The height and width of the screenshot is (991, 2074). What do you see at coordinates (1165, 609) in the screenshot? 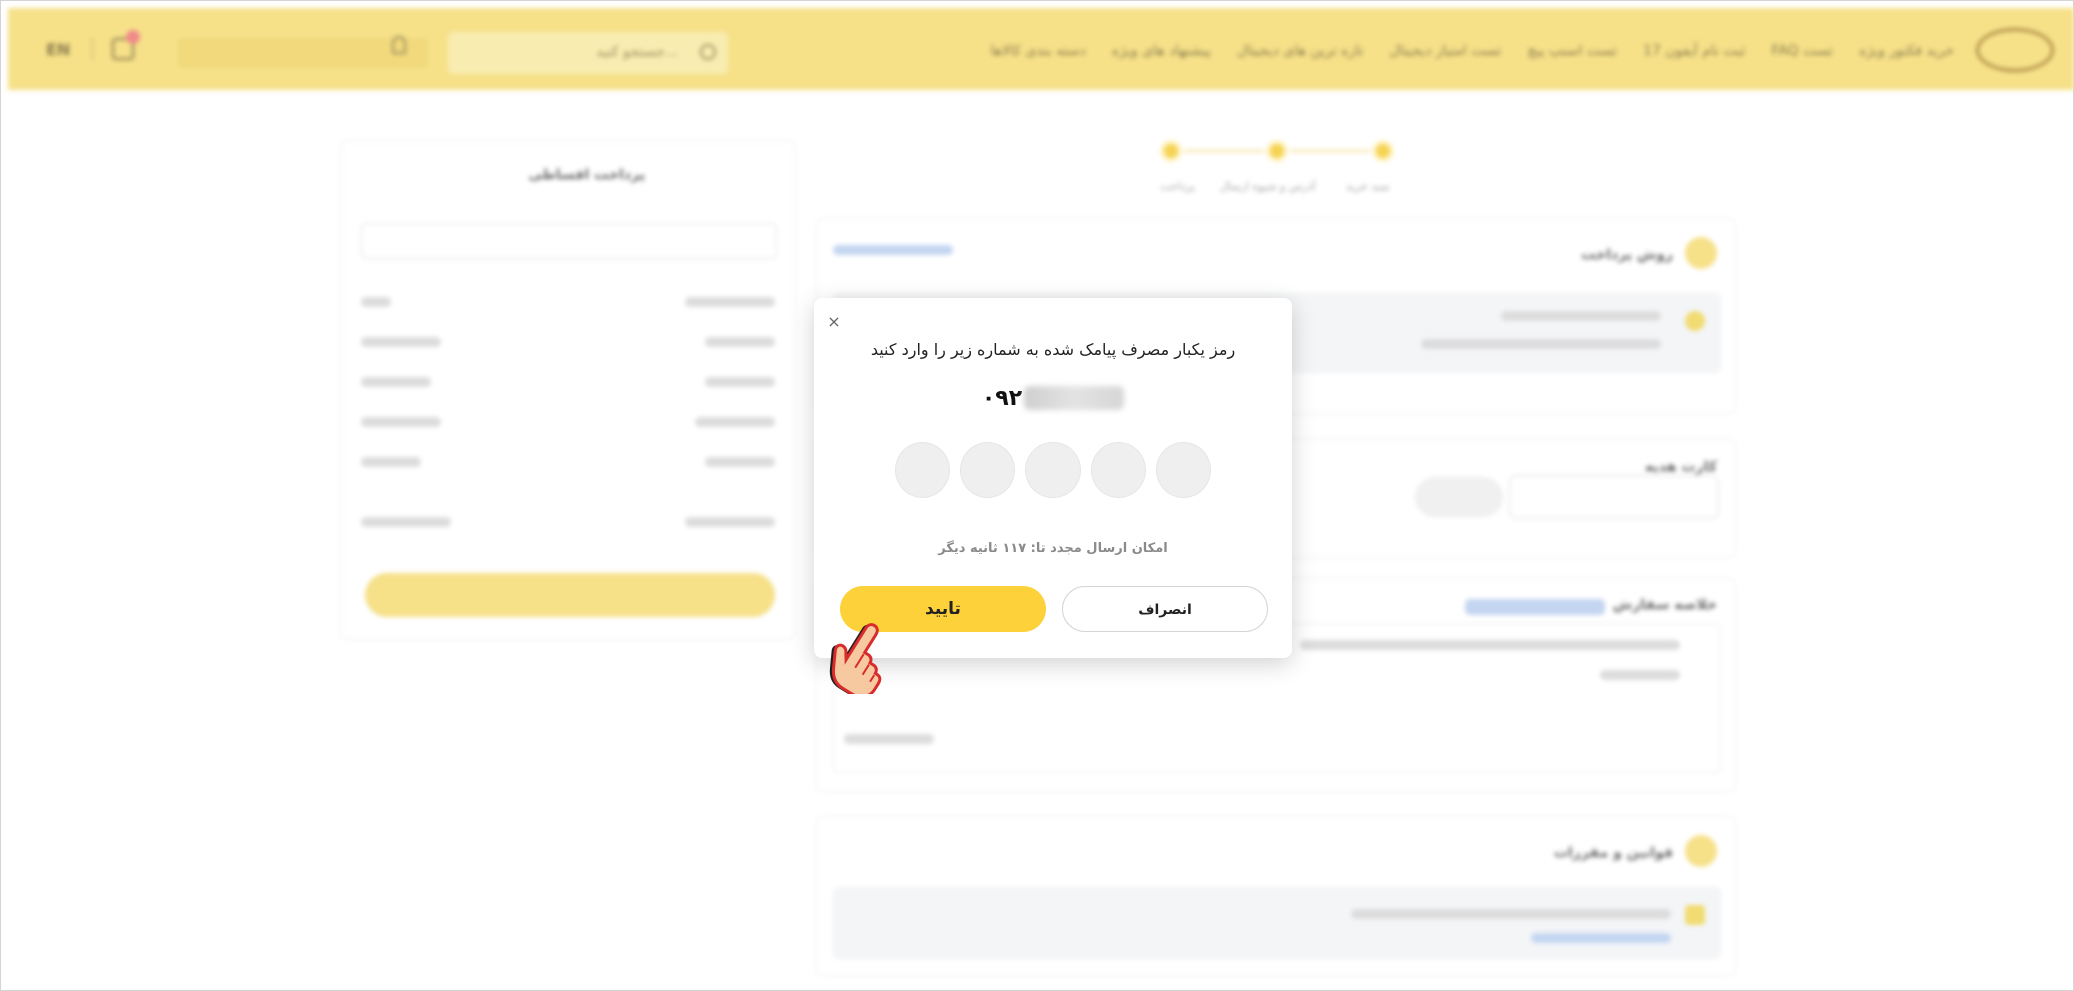
I see `cancel-button: انصراف` at bounding box center [1165, 609].